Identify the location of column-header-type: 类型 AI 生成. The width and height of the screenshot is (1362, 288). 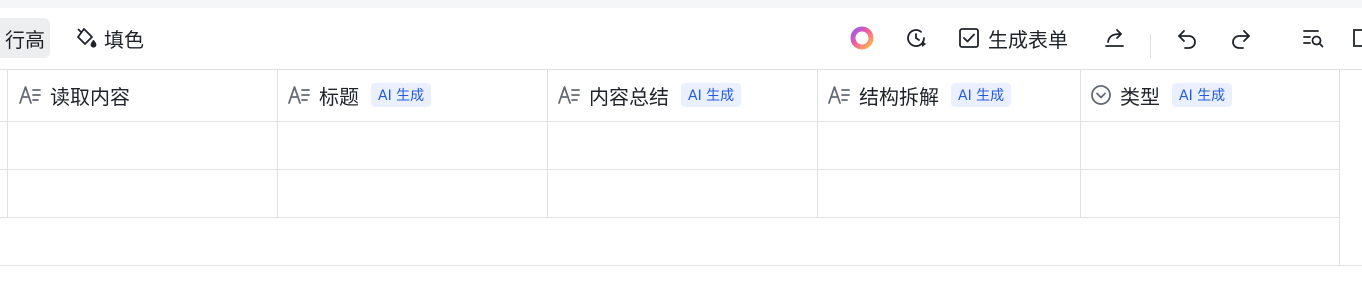
(1209, 95).